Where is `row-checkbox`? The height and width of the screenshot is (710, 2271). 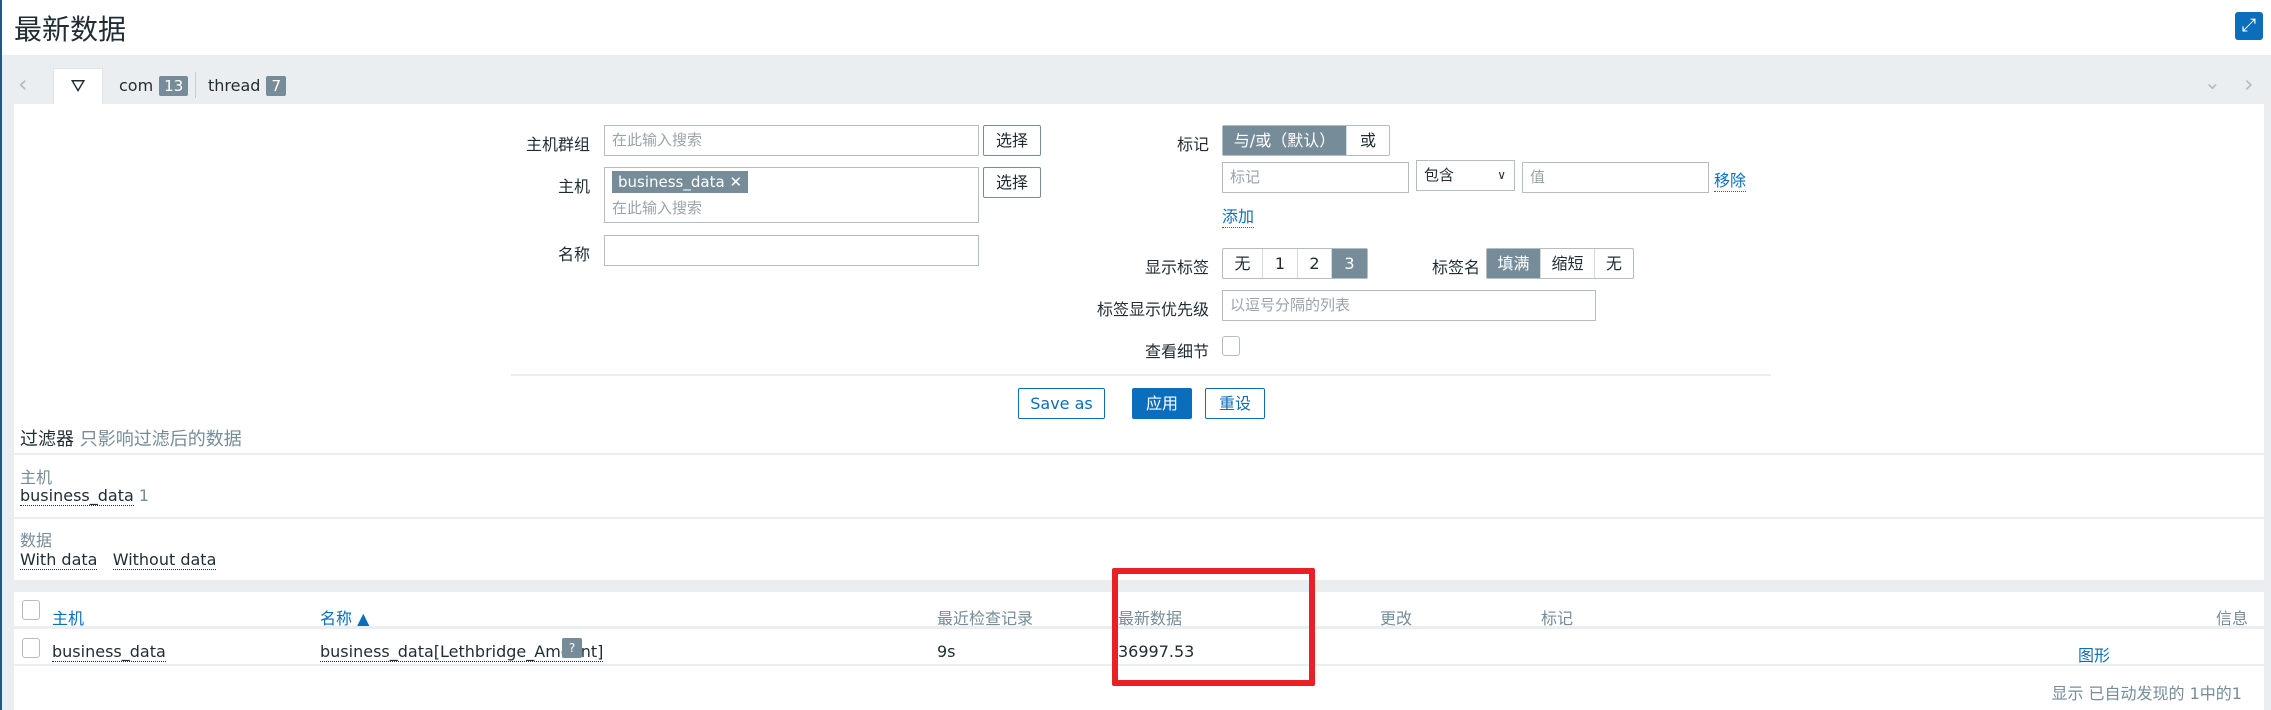
row-checkbox is located at coordinates (31, 648).